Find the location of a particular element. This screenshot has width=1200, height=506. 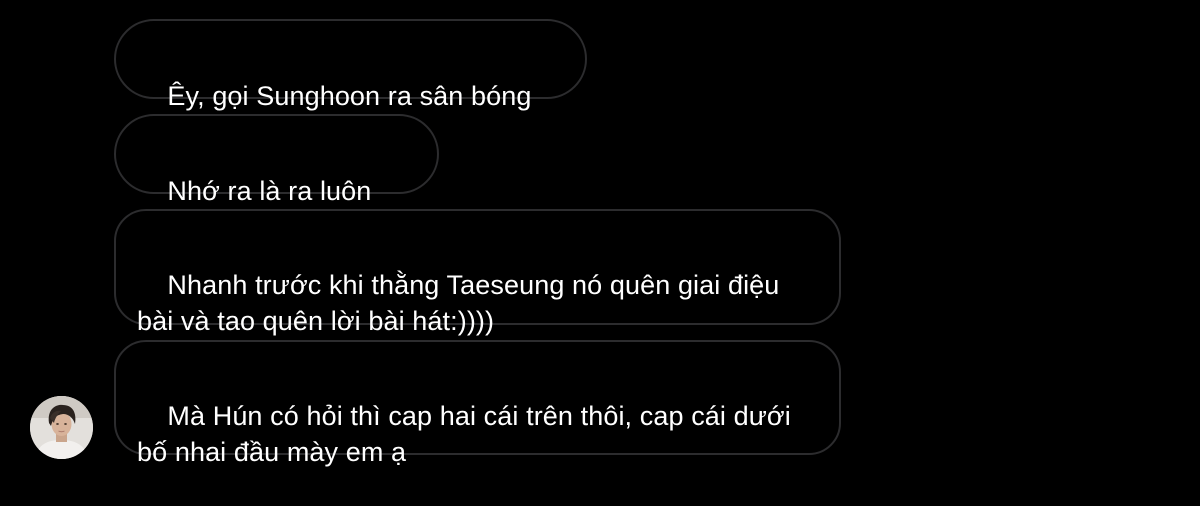

message-bubble: Êy, gọi Sunghoon ra sân bóng đê is located at coordinates (350, 83).